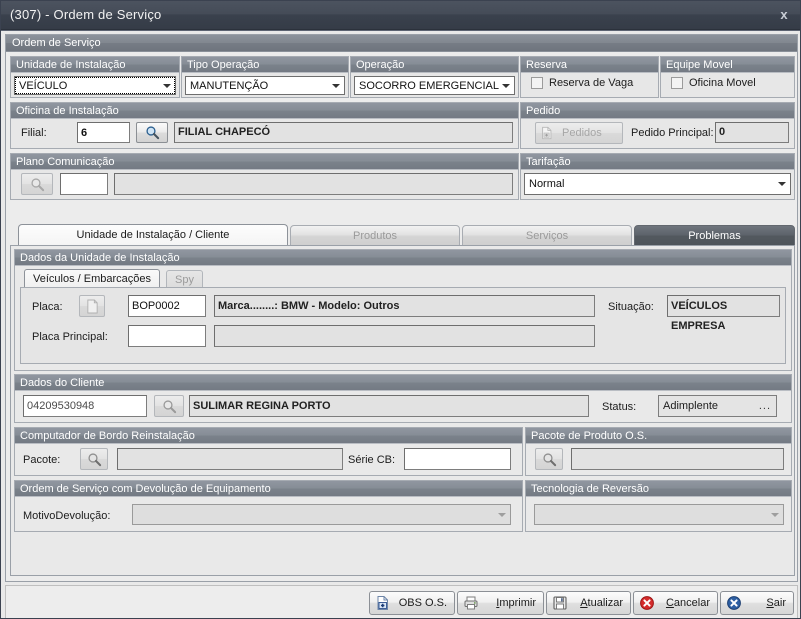 The image size is (801, 619). What do you see at coordinates (723, 313) in the screenshot?
I see `situacao-value: VEÍCULOS EMPRESA` at bounding box center [723, 313].